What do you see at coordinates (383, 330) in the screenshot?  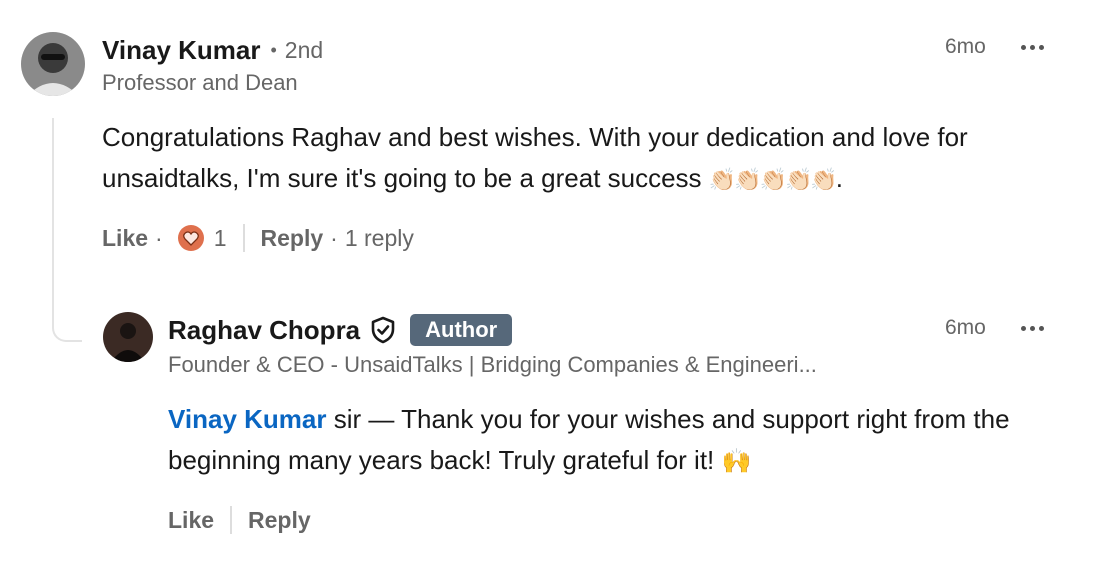 I see `shield-check-icon` at bounding box center [383, 330].